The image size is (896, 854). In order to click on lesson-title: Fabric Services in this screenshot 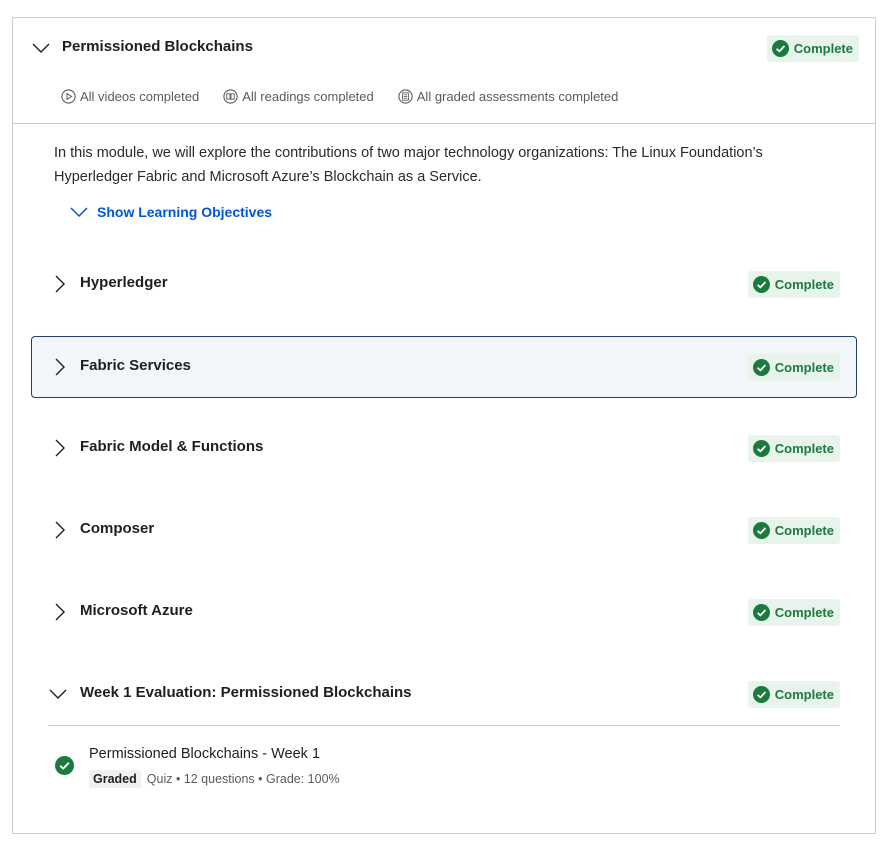, I will do `click(135, 365)`.